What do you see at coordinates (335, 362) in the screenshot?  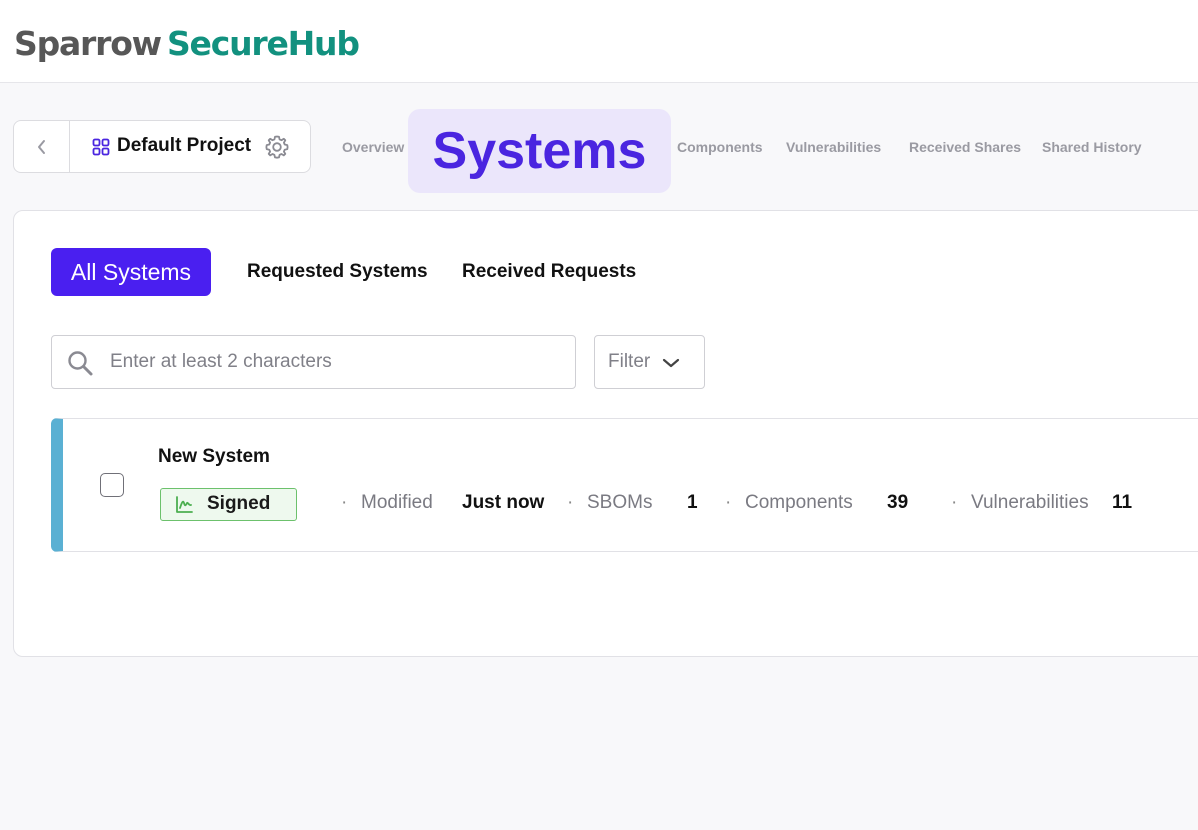 I see `search-input` at bounding box center [335, 362].